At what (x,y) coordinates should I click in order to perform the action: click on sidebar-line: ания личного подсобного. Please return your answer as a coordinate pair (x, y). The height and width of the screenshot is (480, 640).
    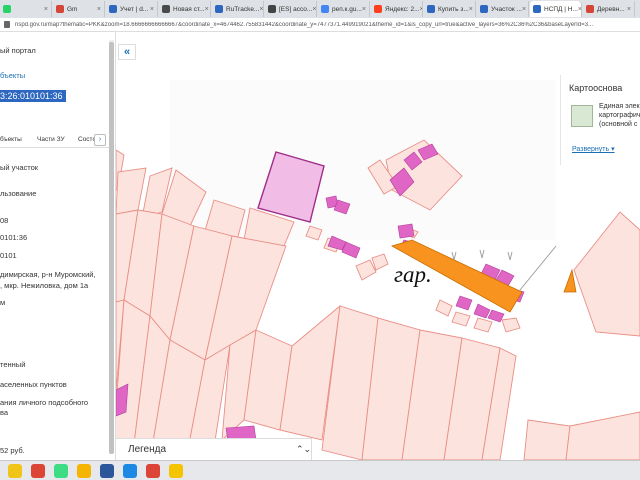
    Looking at the image, I should click on (44, 402).